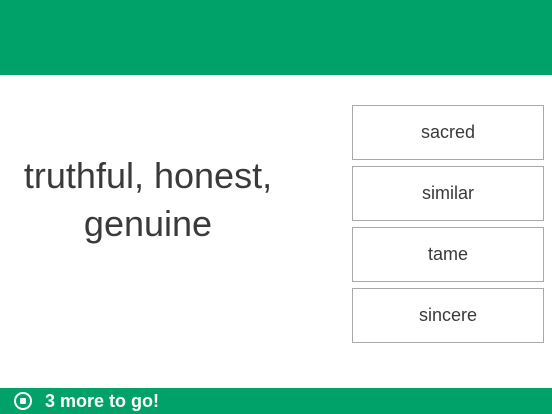  I want to click on answer-option-sincere: sincere, so click(448, 315).